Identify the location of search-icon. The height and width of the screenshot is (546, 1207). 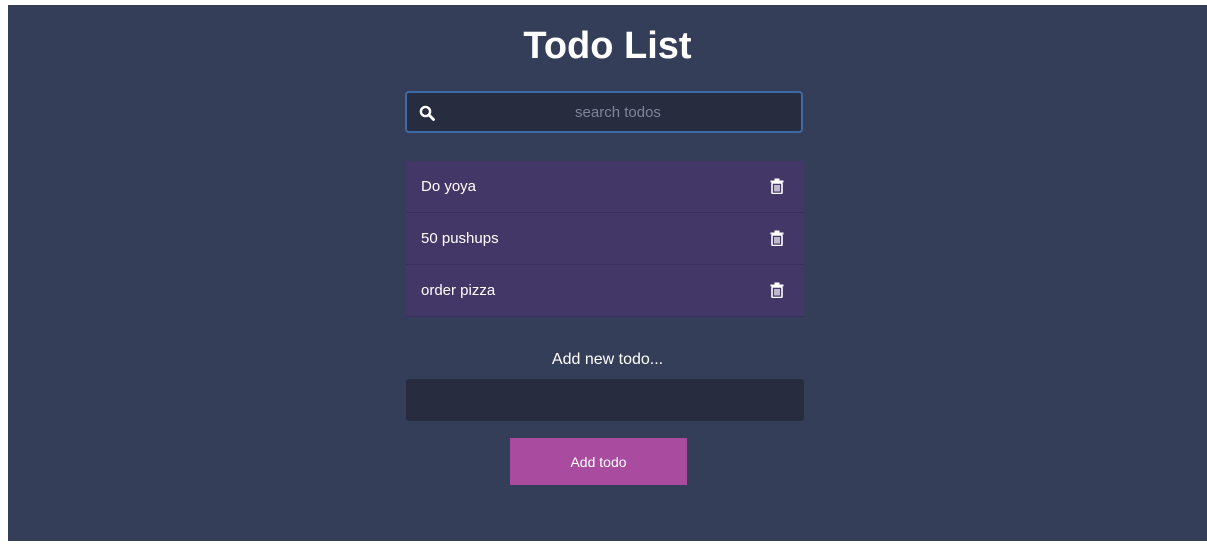
(427, 113).